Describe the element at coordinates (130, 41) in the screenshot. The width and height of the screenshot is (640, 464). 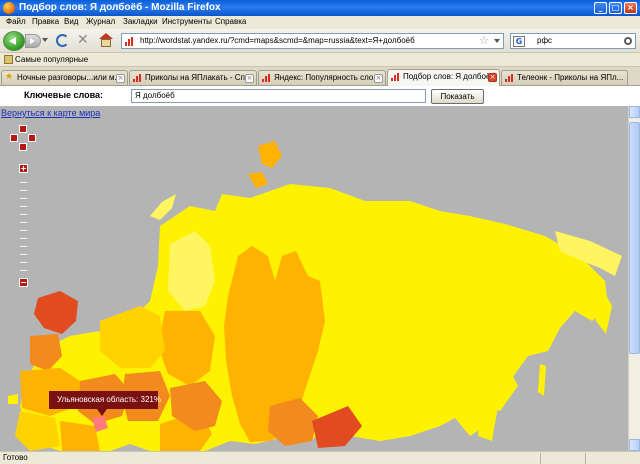
I see `site-favicon-icon` at that location.